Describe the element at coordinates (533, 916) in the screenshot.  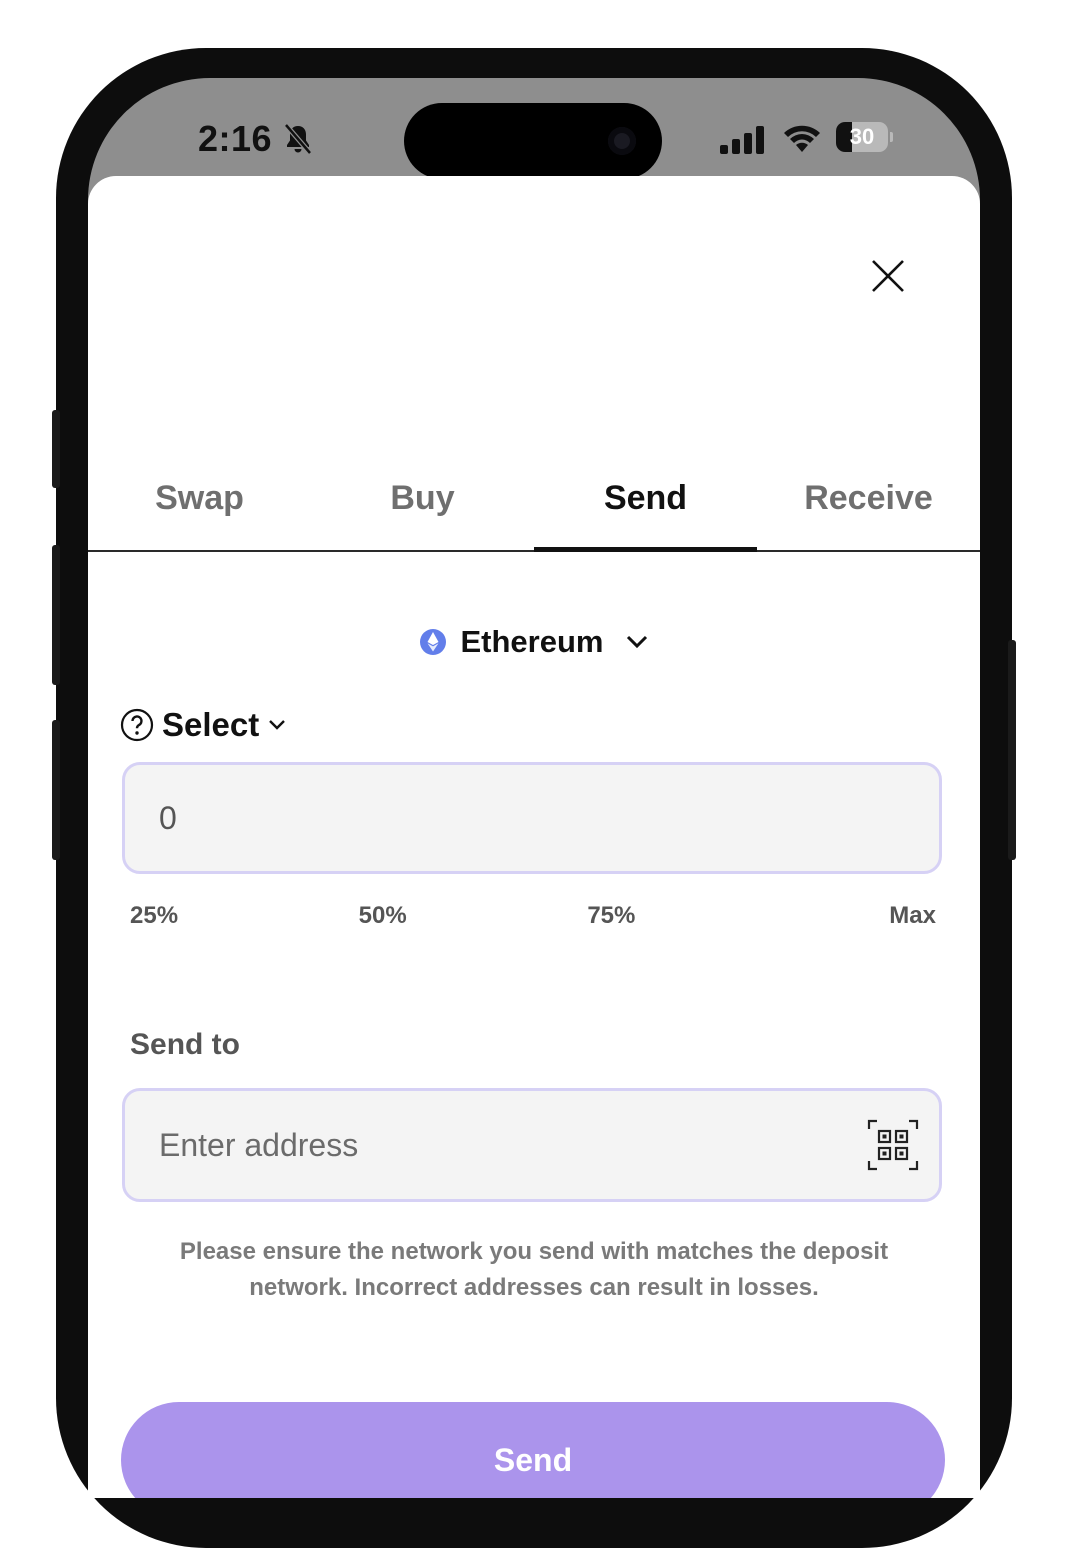
I see `percent-options: 25% 50% 75% Max` at that location.